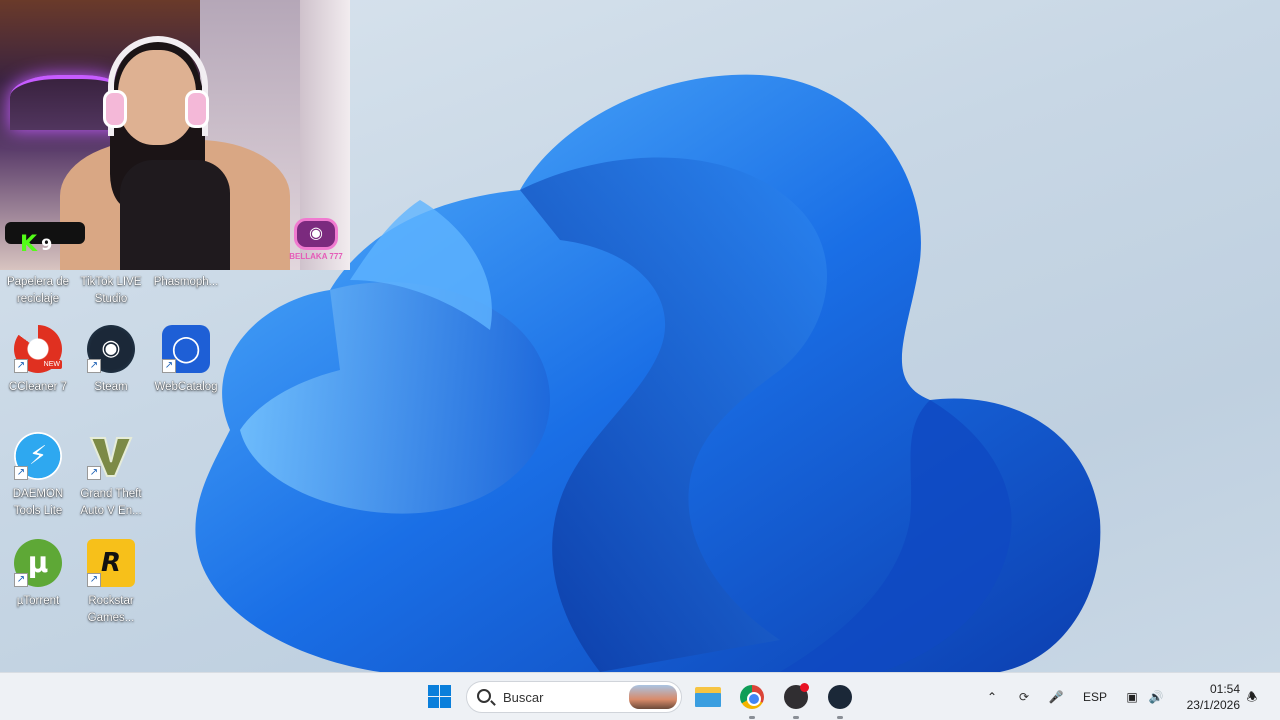  What do you see at coordinates (653, 697) in the screenshot?
I see `search-highlight-image` at bounding box center [653, 697].